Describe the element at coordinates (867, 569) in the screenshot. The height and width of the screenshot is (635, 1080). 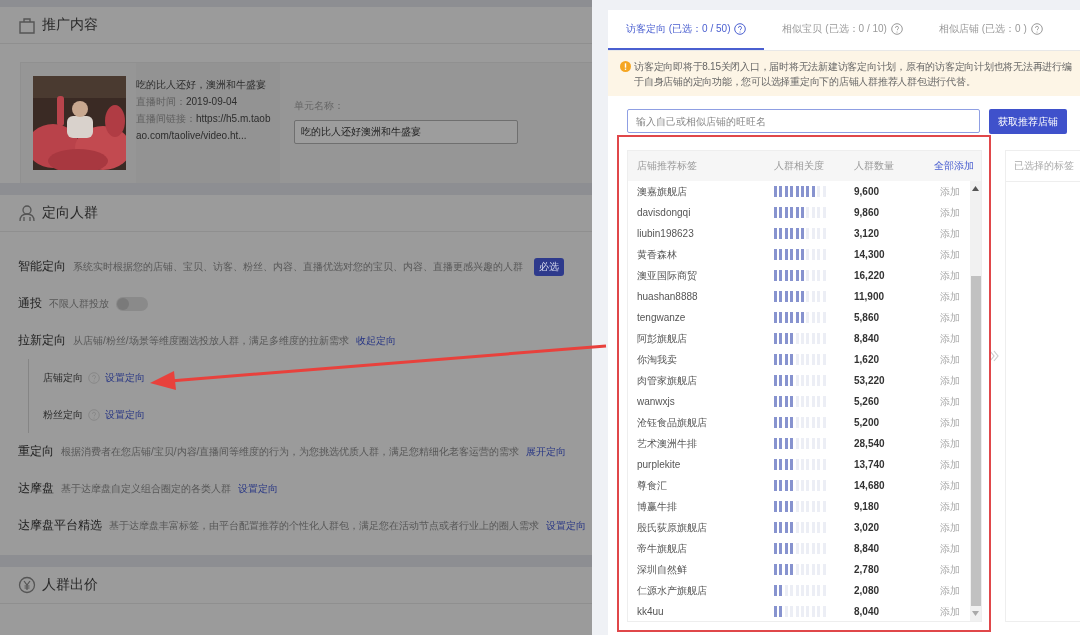
I see `audience-count: 2,780` at that location.